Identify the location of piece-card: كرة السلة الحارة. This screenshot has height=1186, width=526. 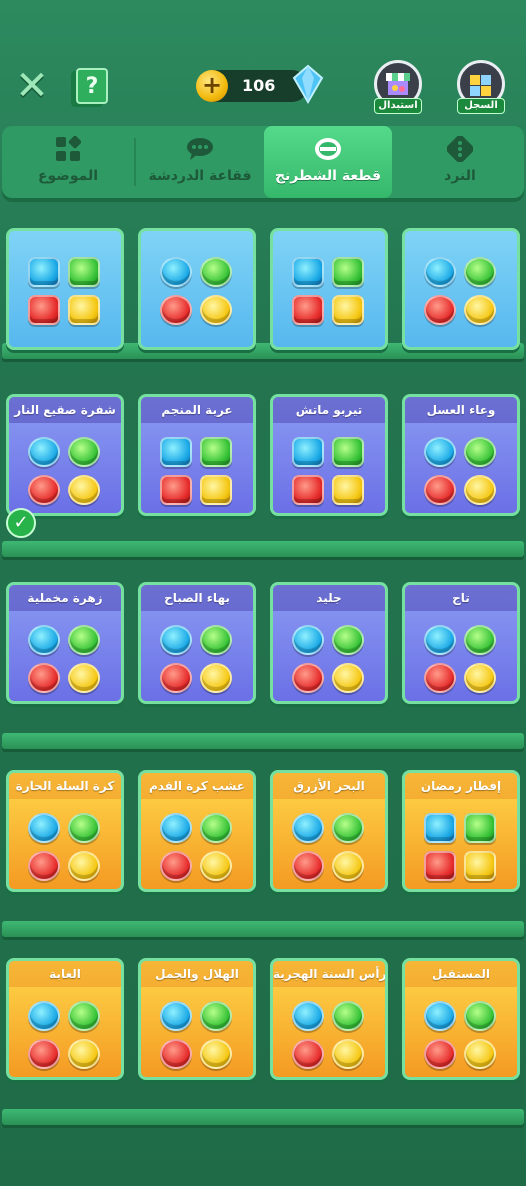
(65, 831).